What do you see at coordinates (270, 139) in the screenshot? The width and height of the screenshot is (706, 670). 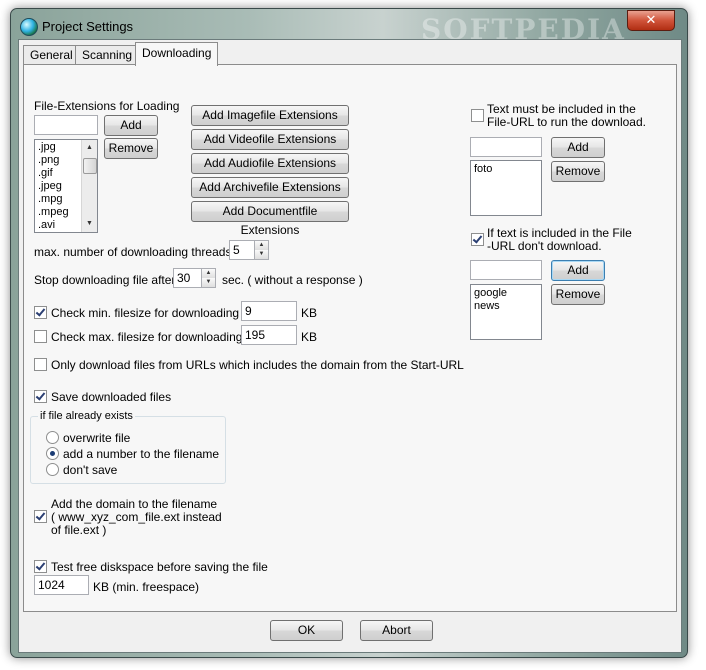 I see `add-videofile-extensions-button: Add Videofile Extensions` at bounding box center [270, 139].